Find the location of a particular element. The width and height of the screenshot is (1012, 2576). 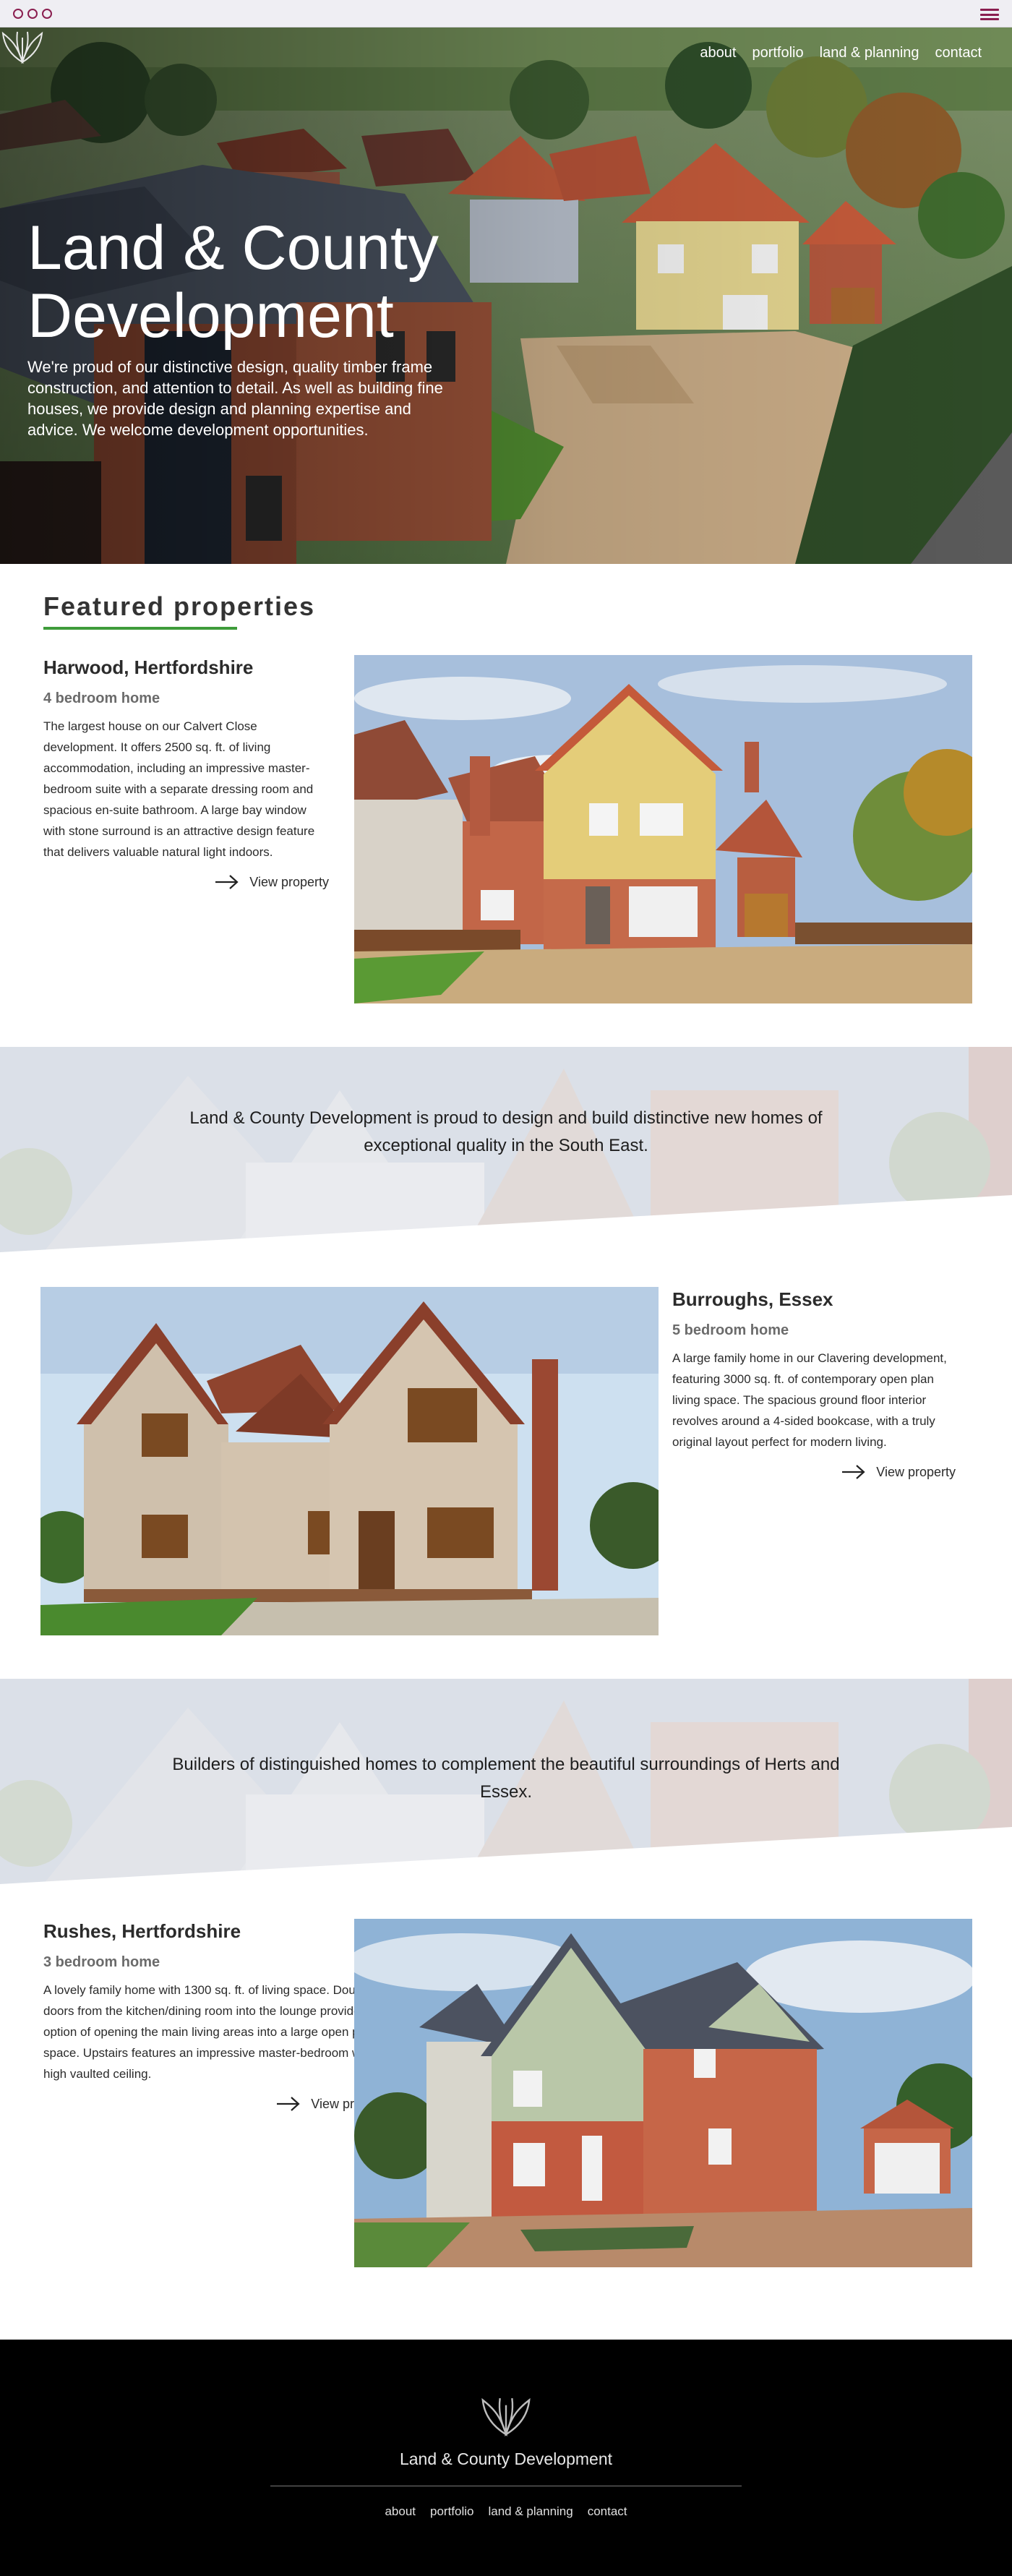

hamburger-icon is located at coordinates (989, 14).